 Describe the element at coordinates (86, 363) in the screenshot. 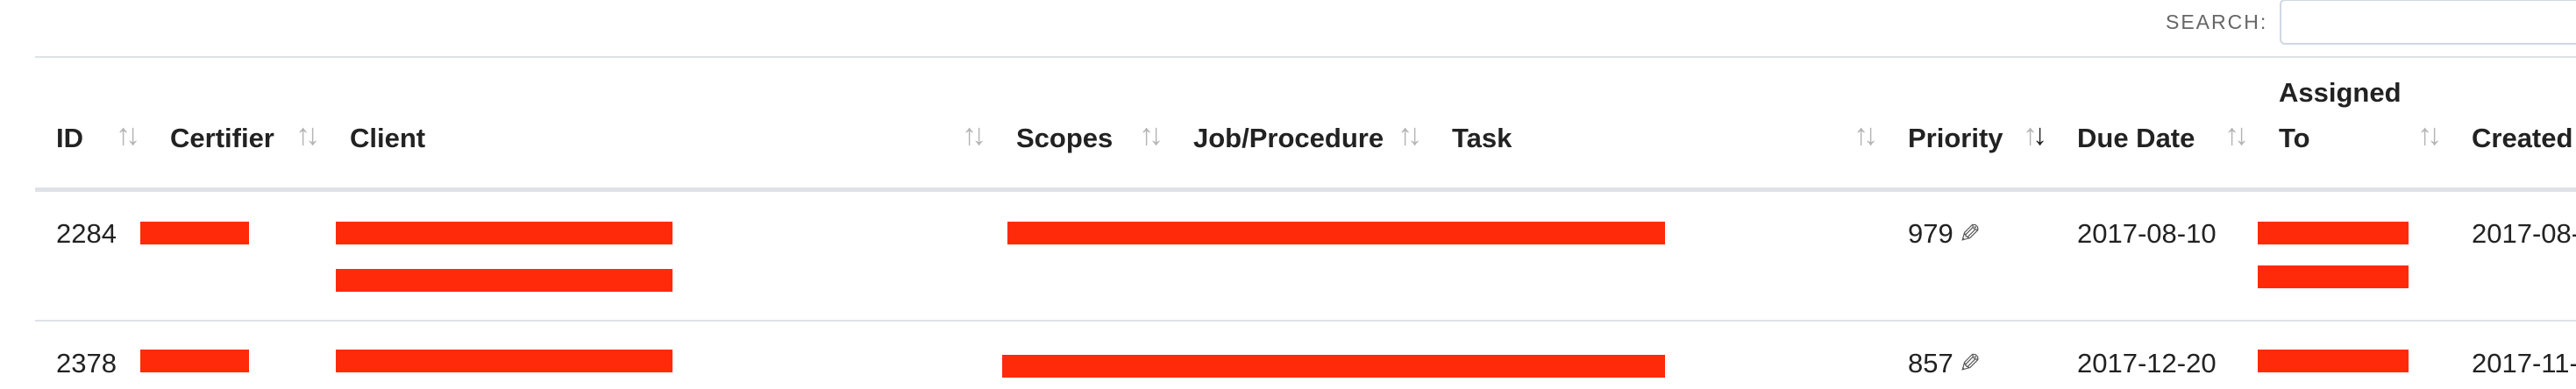

I see `cell-id: 2378` at that location.